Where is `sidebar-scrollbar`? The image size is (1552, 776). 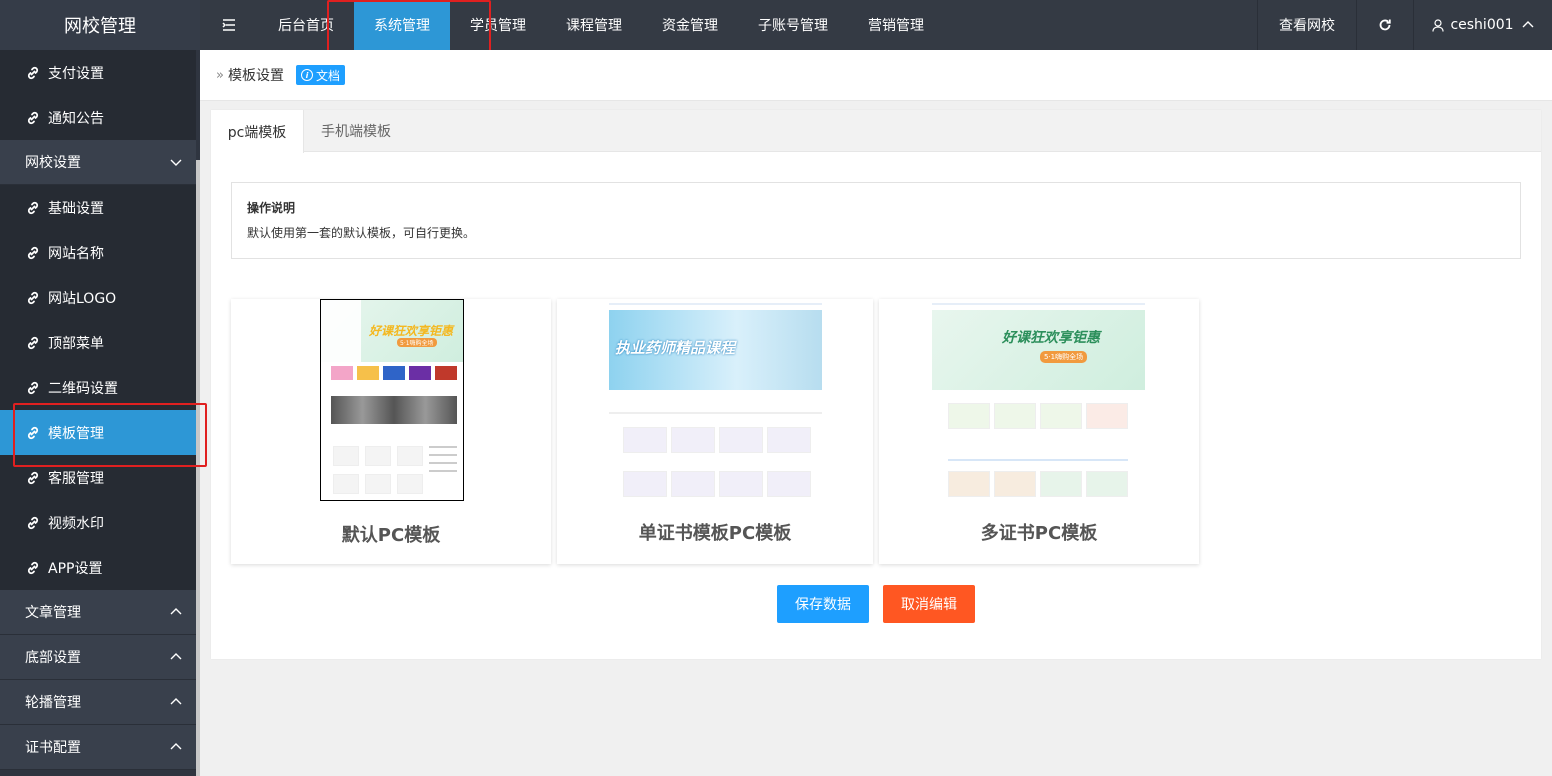 sidebar-scrollbar is located at coordinates (198, 468).